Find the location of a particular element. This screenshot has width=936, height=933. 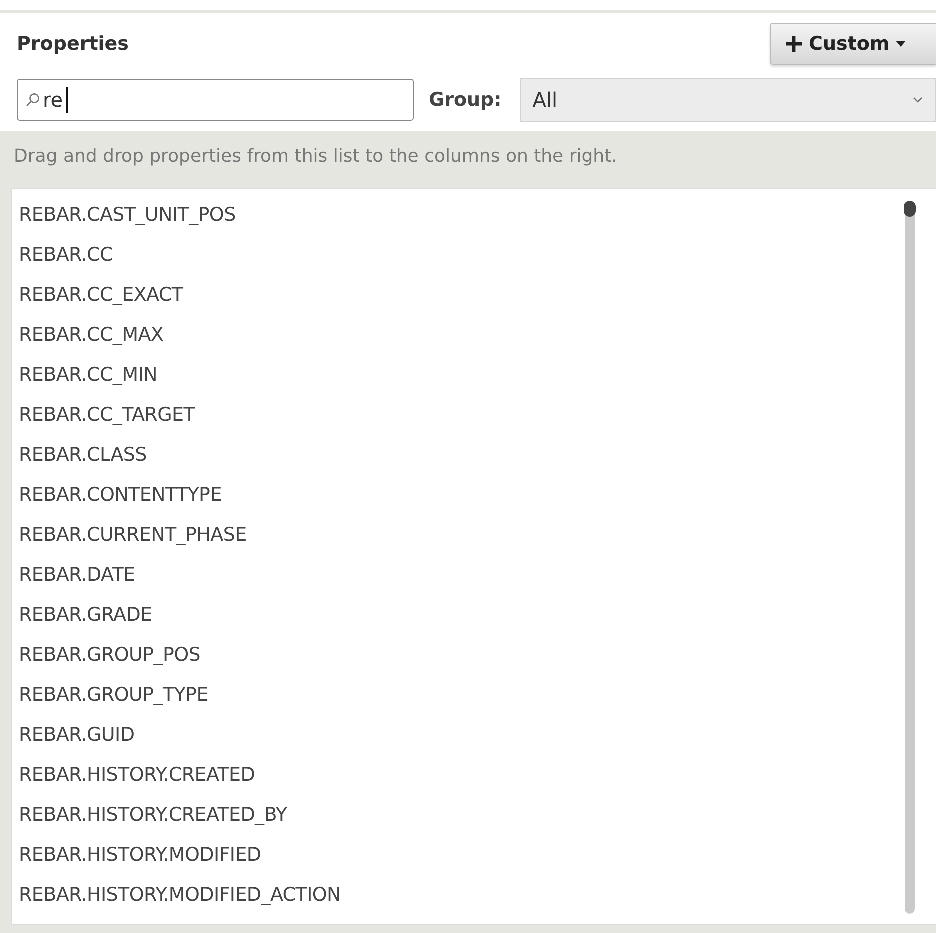

custom-button: Custom is located at coordinates (853, 44).